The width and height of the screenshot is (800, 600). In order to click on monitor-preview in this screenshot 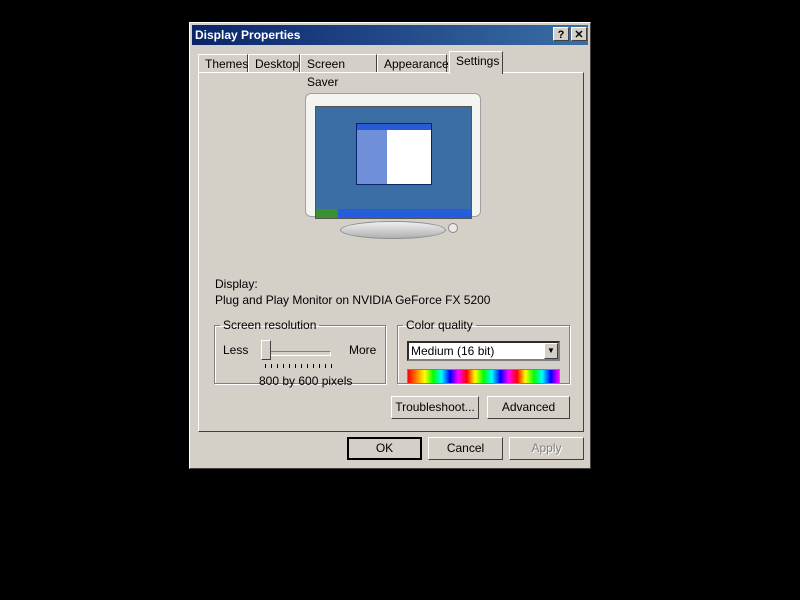, I will do `click(393, 166)`.